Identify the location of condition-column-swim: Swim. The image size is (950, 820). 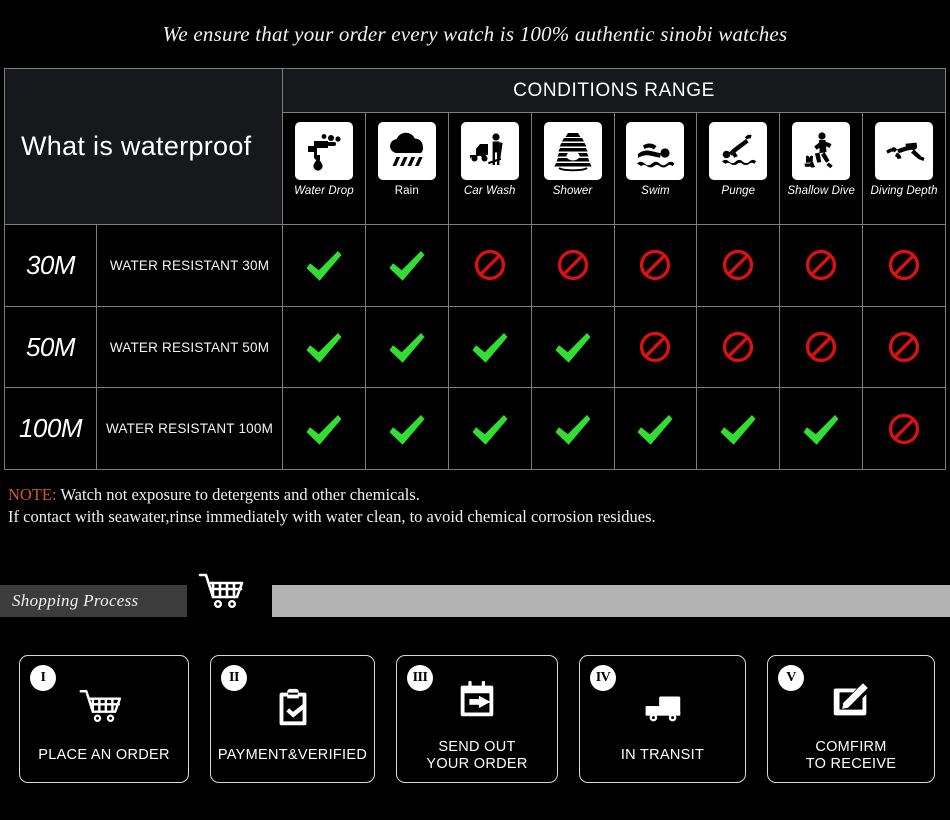
(656, 168).